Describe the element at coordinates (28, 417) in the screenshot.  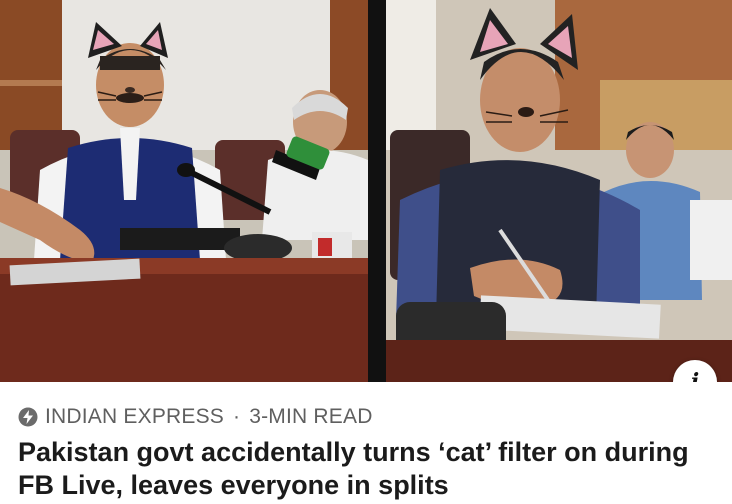
I see `bolt-circle-icon` at that location.